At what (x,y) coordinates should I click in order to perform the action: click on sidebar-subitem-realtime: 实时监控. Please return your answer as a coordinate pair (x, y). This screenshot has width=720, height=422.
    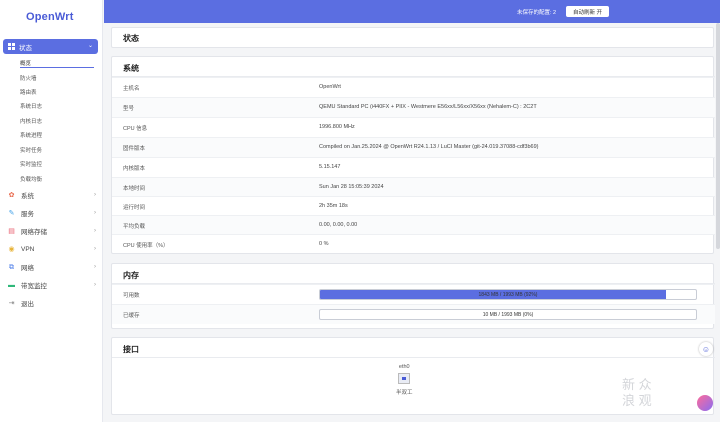
    Looking at the image, I should click on (31, 164).